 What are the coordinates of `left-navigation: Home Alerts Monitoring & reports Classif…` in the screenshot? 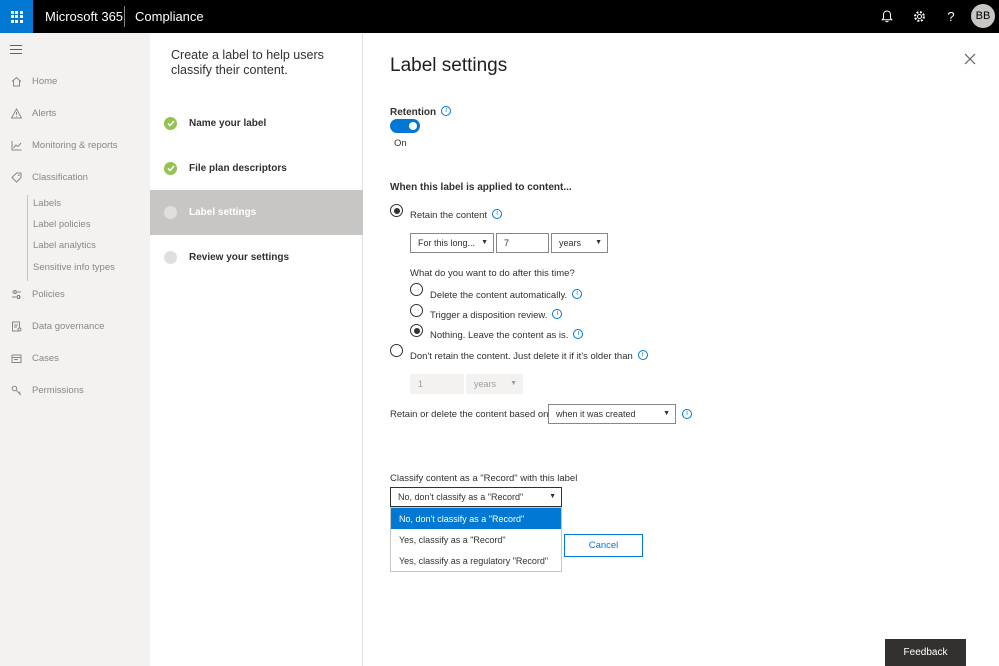 It's located at (75, 349).